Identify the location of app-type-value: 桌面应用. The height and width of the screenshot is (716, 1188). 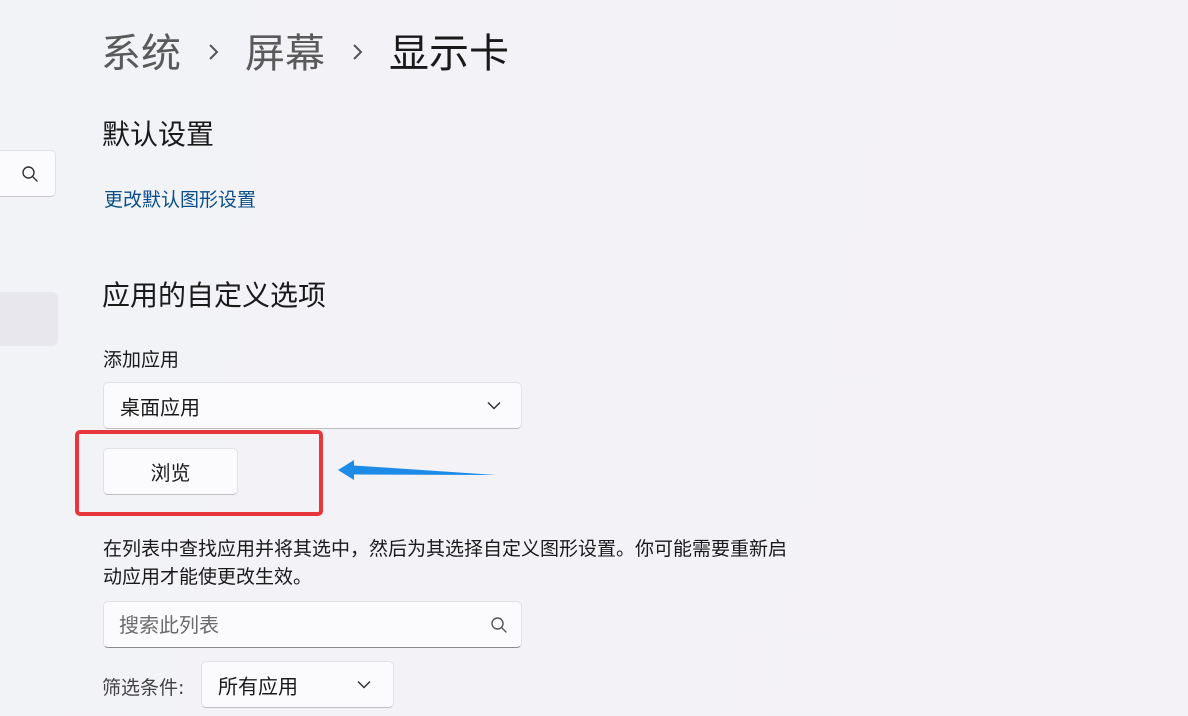
(160, 407).